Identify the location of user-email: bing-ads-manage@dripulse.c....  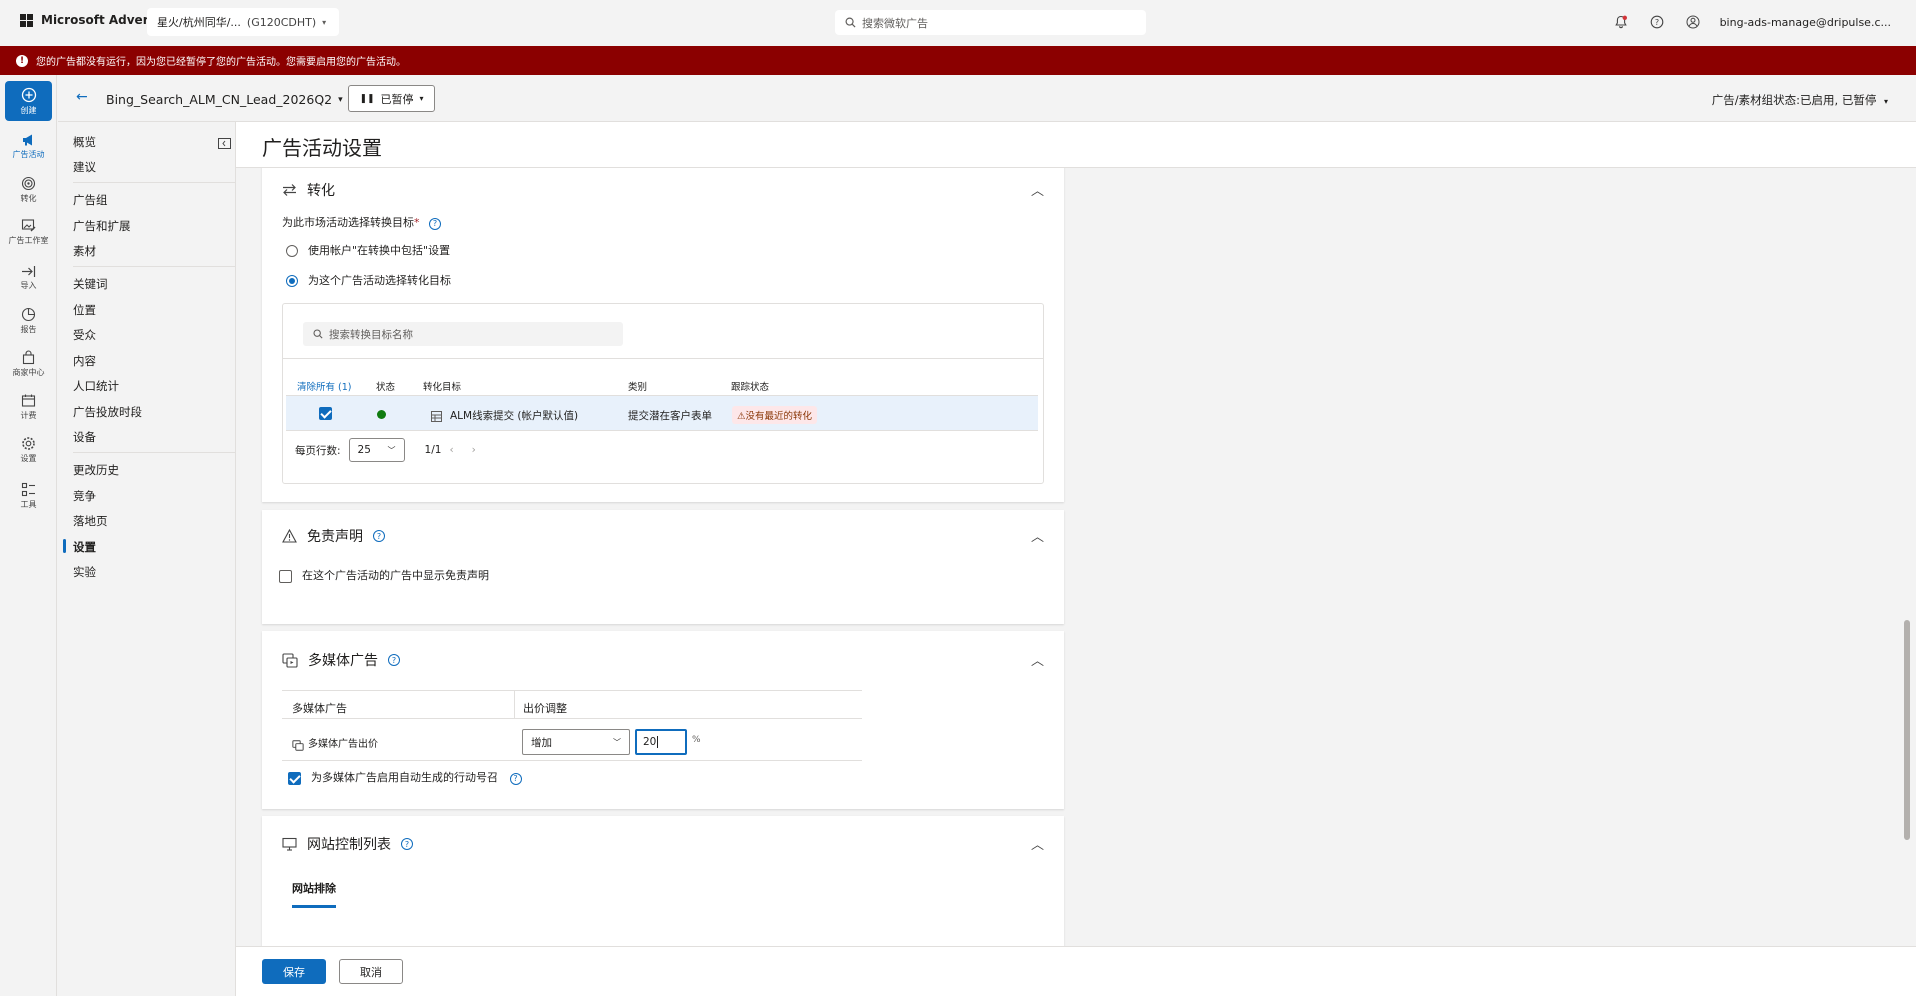
(1805, 22).